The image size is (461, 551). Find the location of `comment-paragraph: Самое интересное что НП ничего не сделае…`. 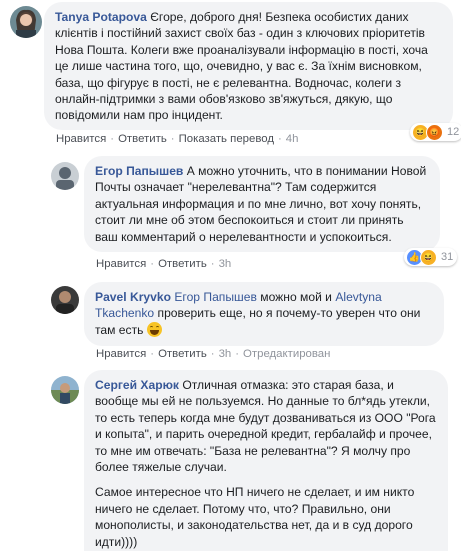

comment-paragraph: Самое интересное что НП ничего не сделае… is located at coordinates (255, 517).